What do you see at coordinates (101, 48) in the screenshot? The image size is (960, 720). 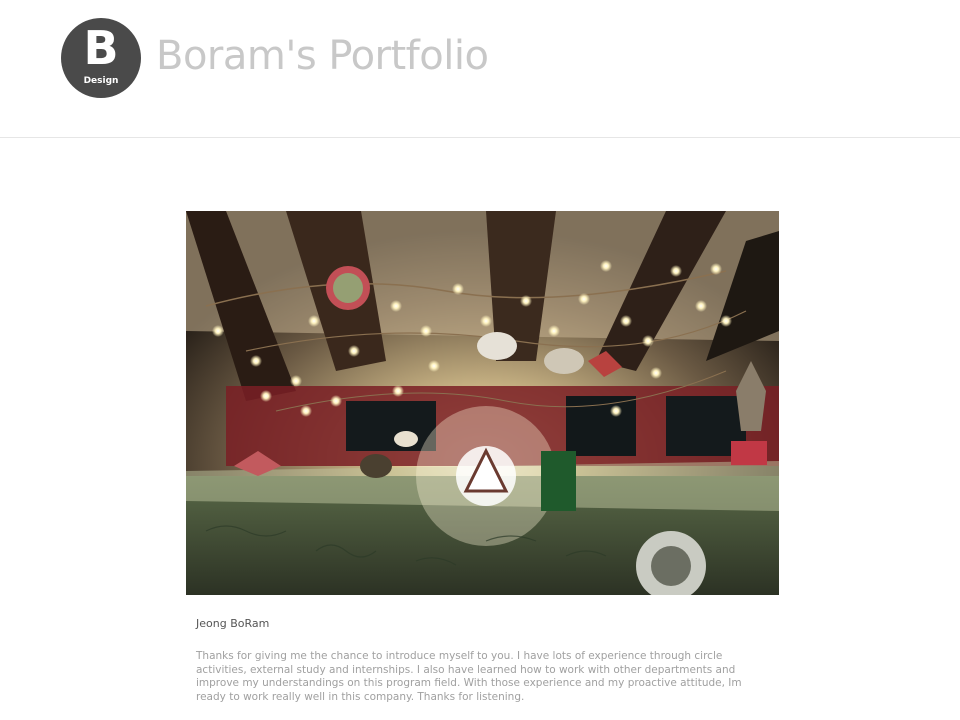 I see `logo-letter: B` at bounding box center [101, 48].